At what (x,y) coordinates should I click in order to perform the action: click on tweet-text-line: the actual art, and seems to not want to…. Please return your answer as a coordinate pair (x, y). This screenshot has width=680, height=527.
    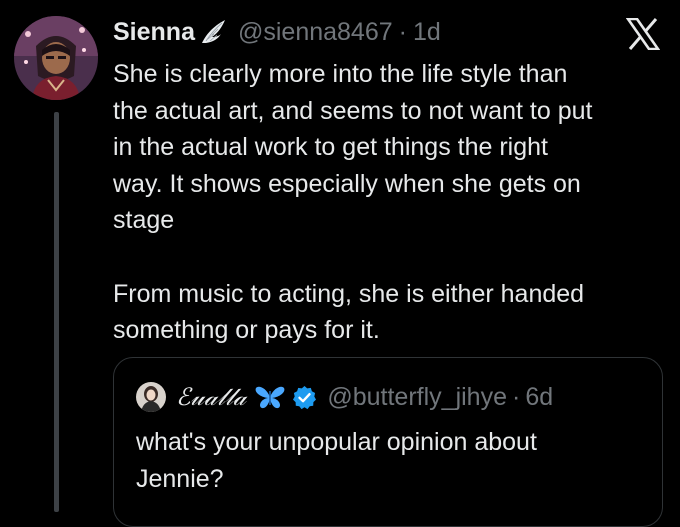
    Looking at the image, I should click on (353, 110).